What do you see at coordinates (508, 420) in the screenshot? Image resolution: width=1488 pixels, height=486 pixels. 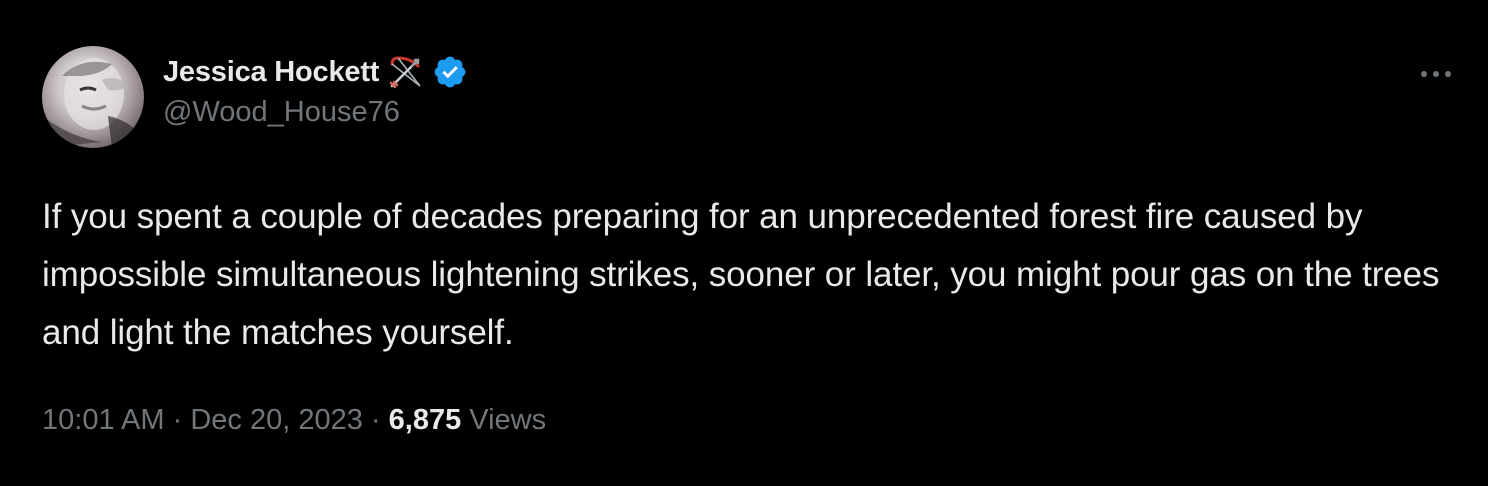 I see `views-label: Views` at bounding box center [508, 420].